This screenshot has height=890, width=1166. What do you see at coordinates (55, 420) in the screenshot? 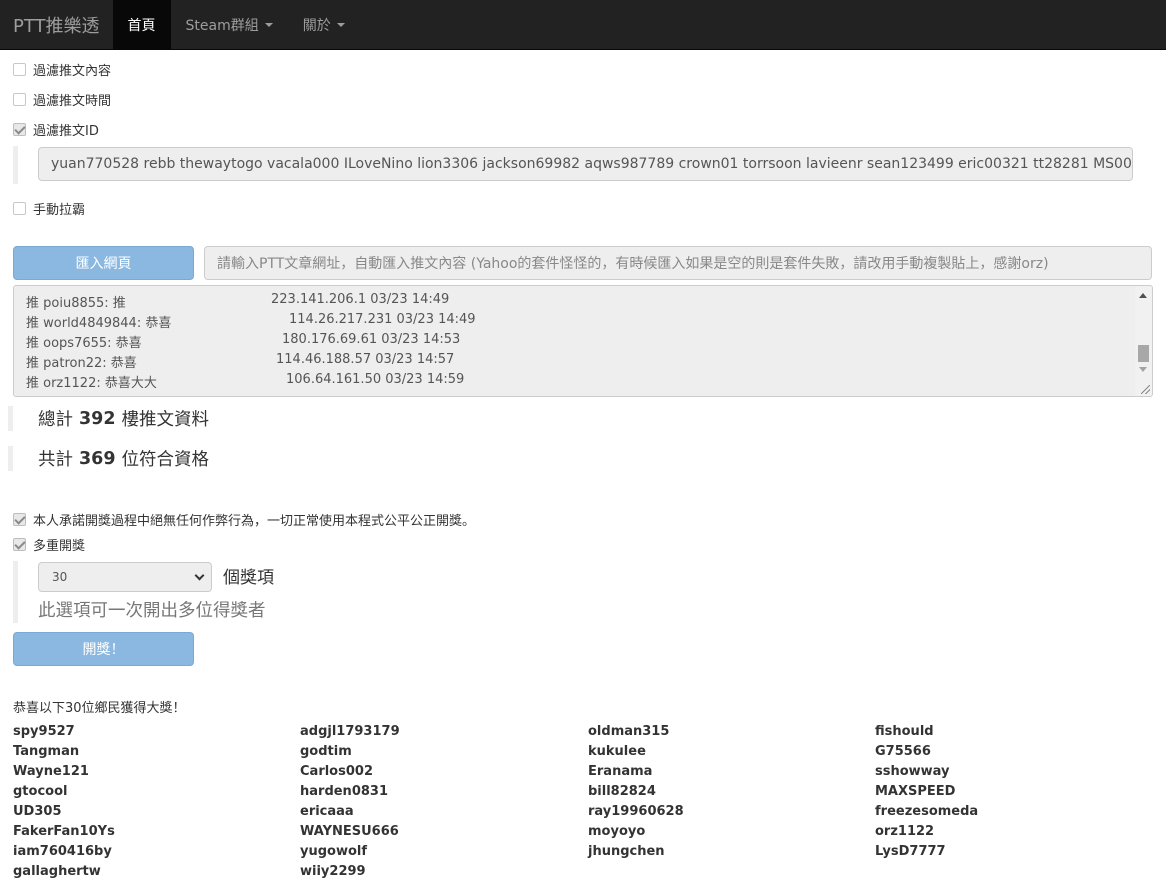
I see `total-prefix: 總計` at bounding box center [55, 420].